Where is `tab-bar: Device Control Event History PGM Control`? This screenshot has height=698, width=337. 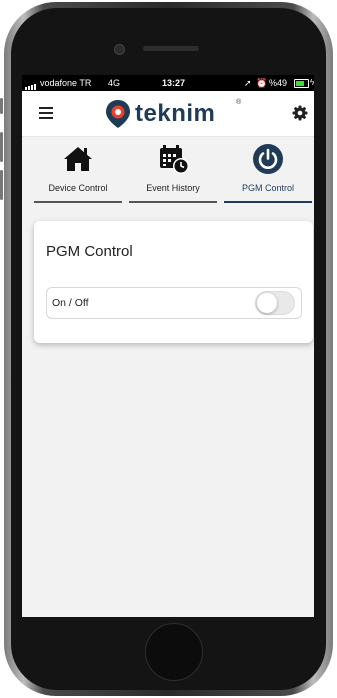
tab-bar: Device Control Event History PGM Control is located at coordinates (168, 170).